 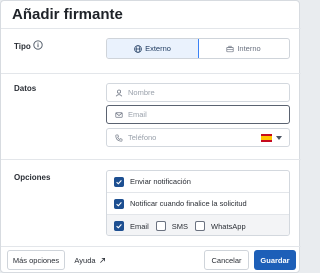 What do you see at coordinates (102, 260) in the screenshot?
I see `external-link-icon` at bounding box center [102, 260].